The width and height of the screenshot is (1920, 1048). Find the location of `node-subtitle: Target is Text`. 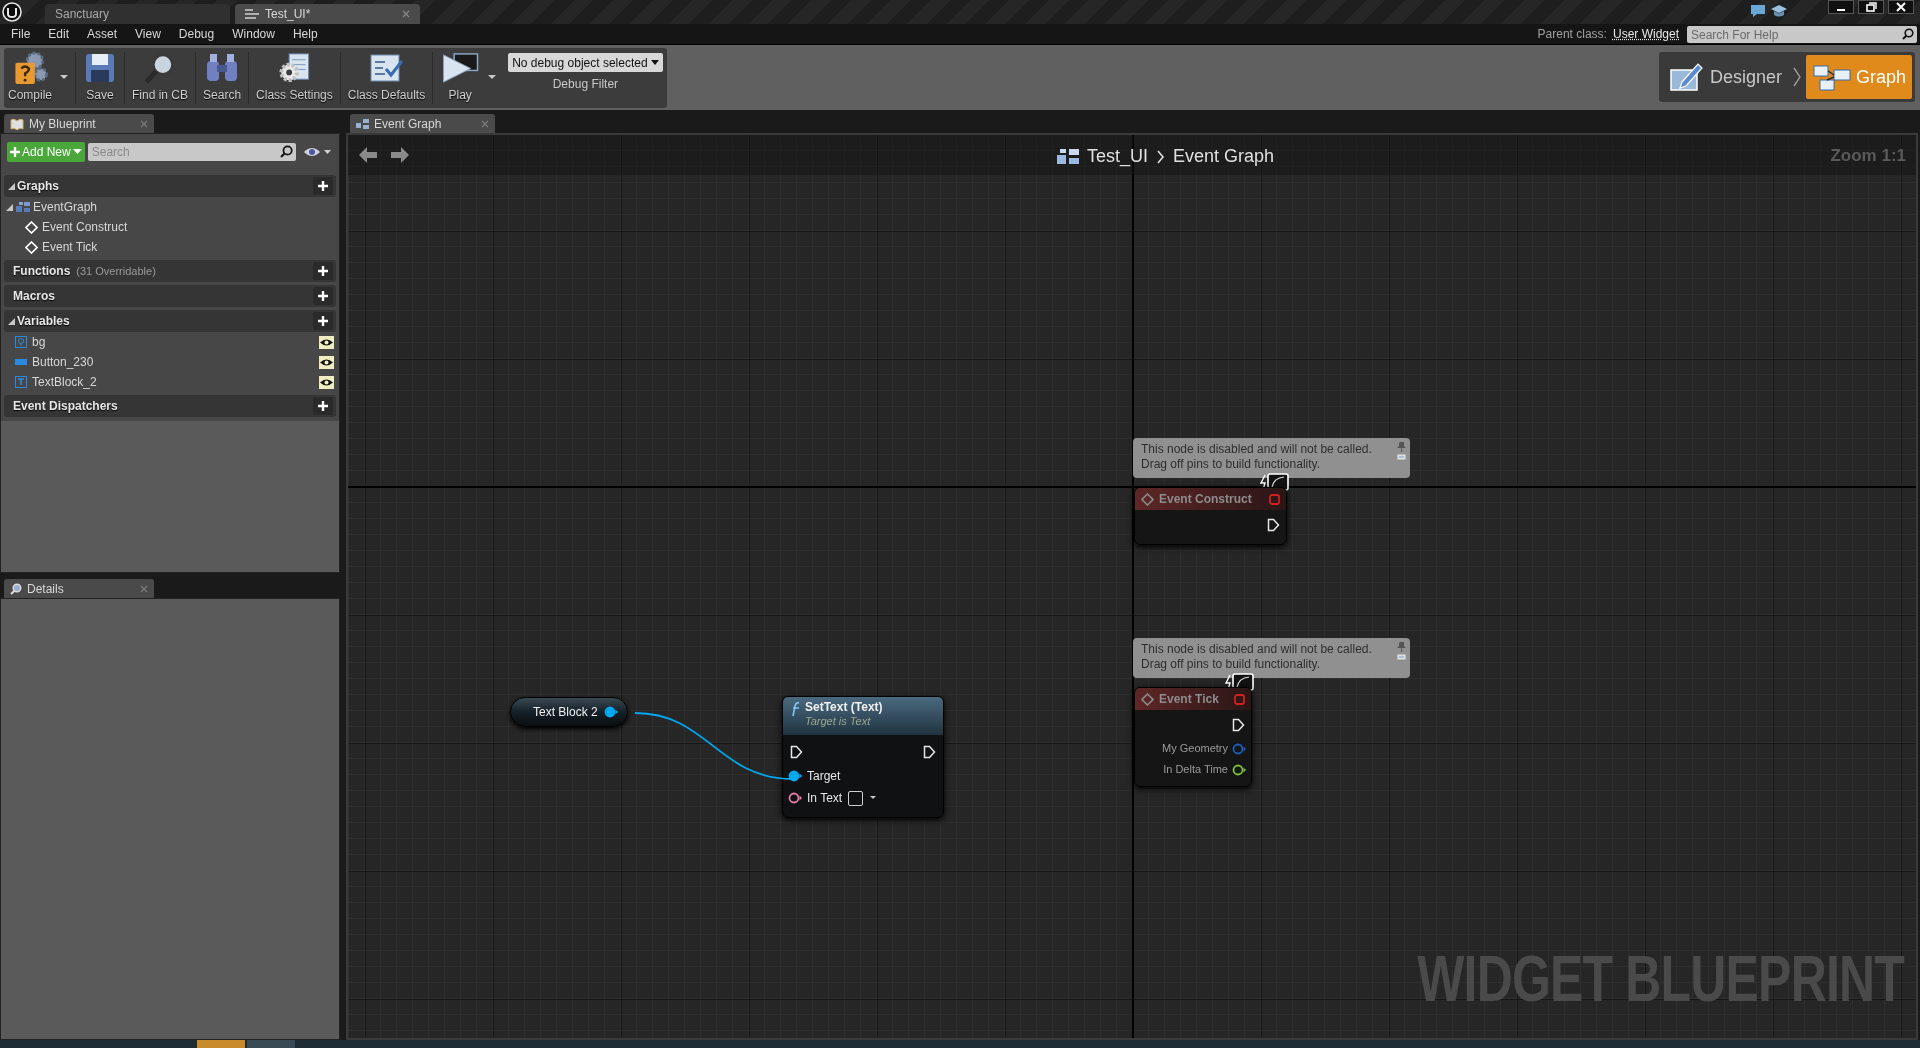

node-subtitle: Target is Text is located at coordinates (838, 721).